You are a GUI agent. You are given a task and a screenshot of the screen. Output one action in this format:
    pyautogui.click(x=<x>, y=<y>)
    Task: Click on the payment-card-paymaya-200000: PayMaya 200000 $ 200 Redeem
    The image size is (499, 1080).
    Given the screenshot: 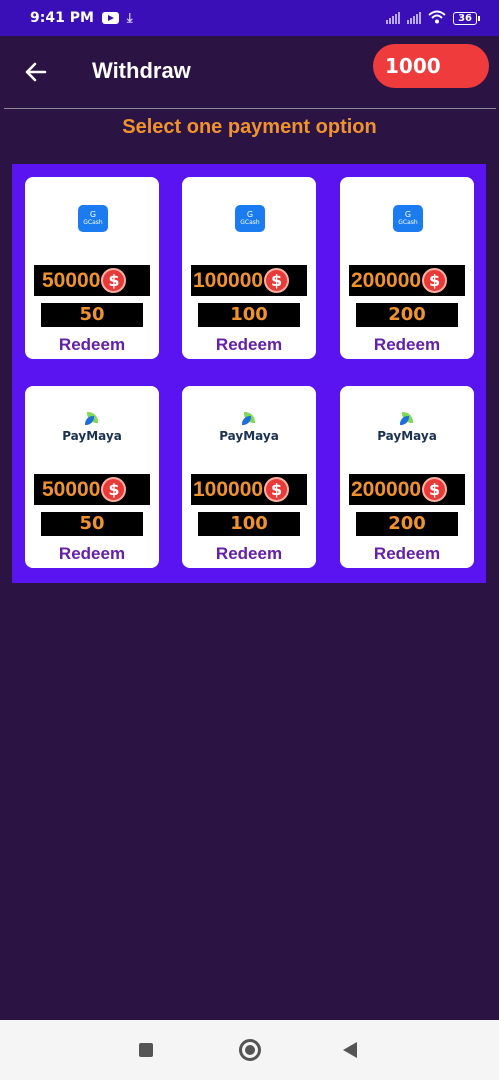 What is the action you would take?
    pyautogui.click(x=407, y=477)
    